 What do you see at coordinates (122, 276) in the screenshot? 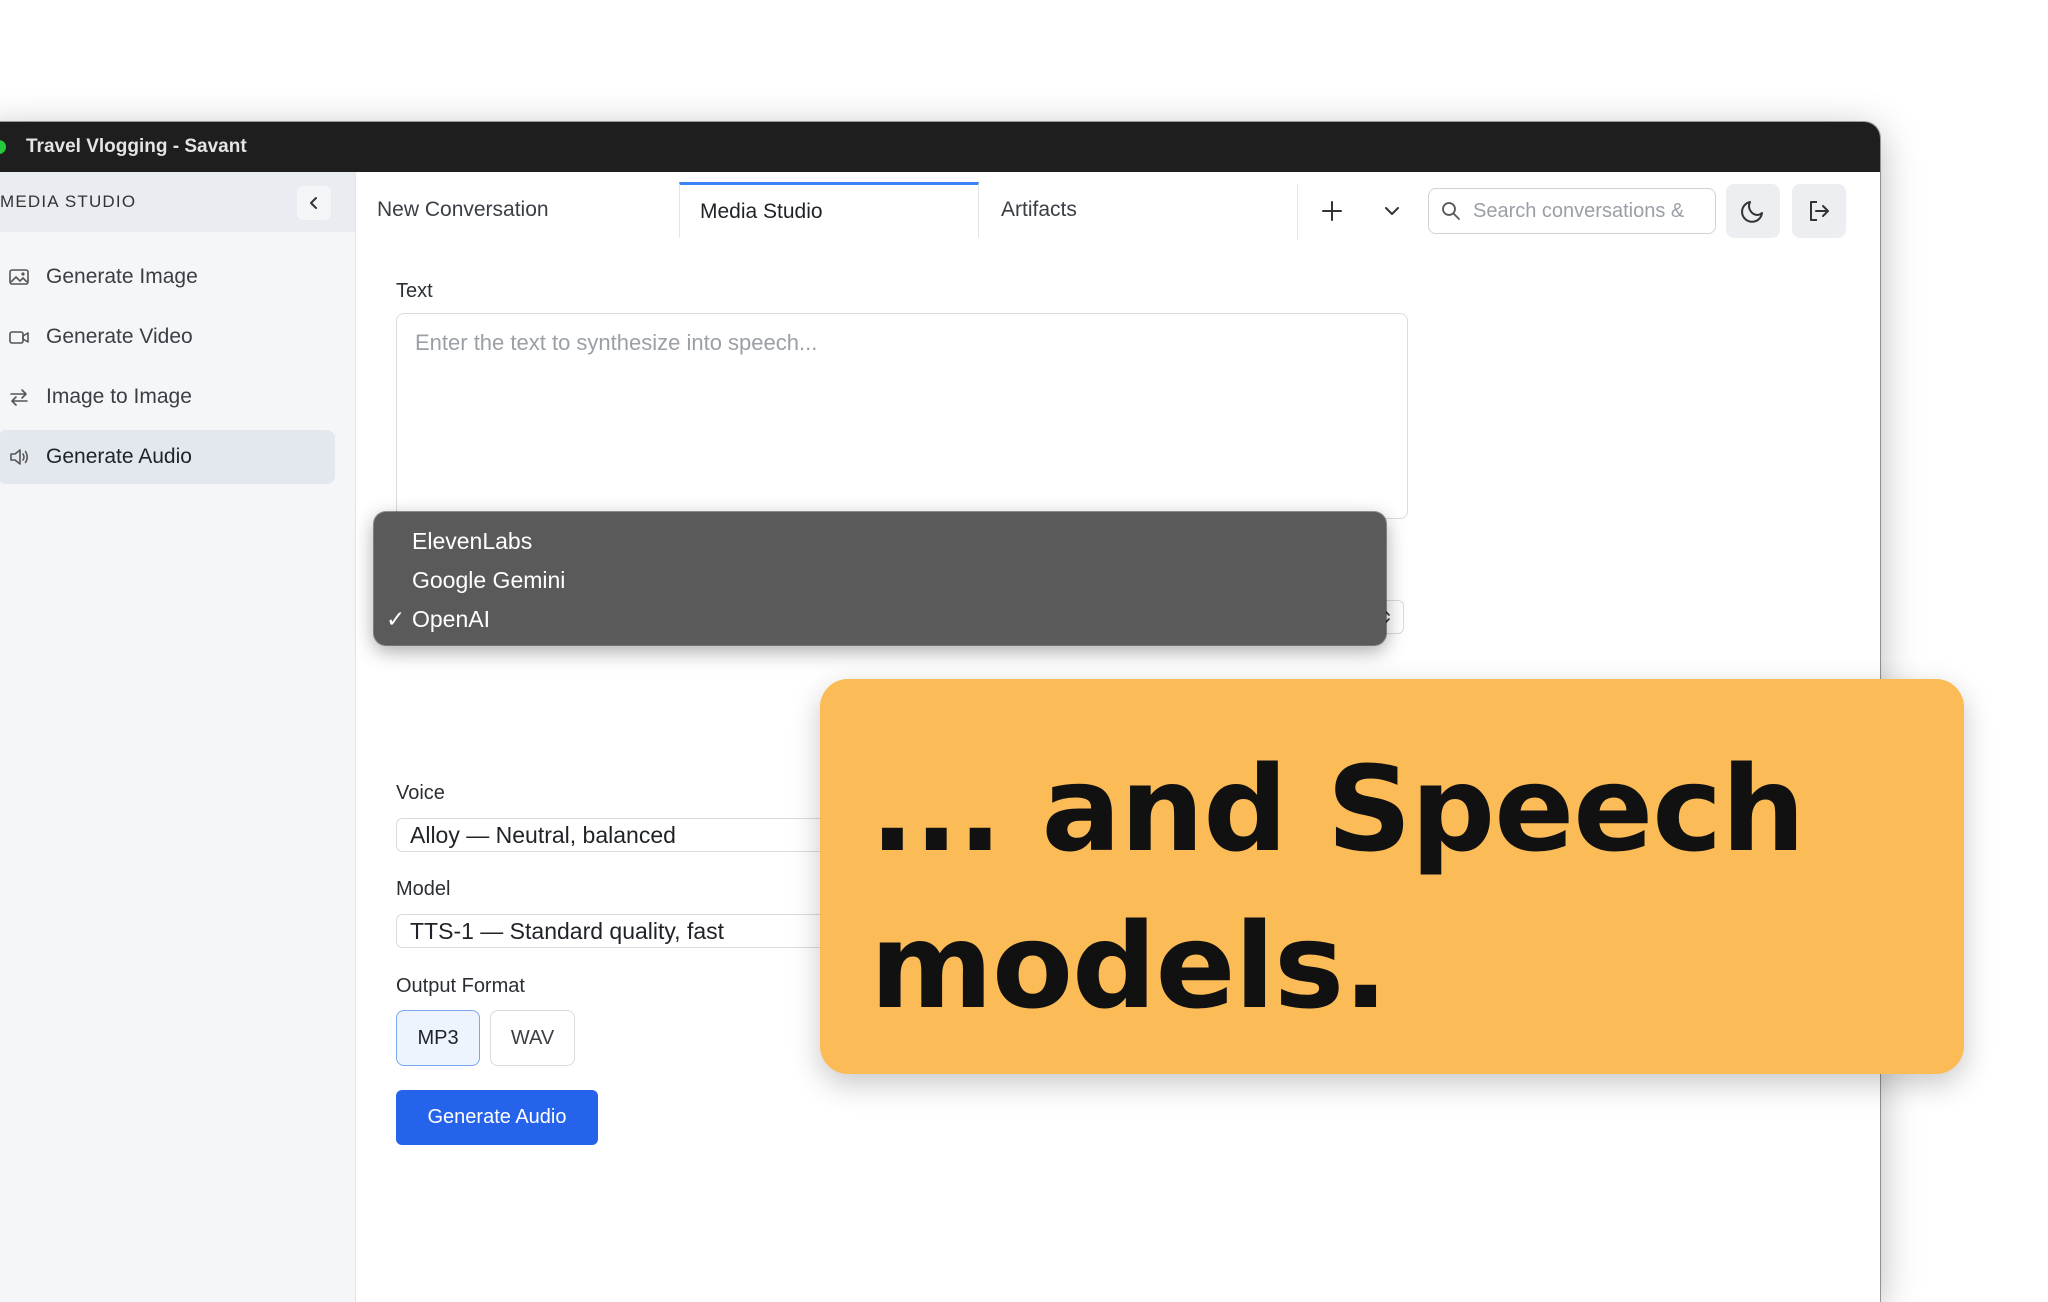
I see `sidebar-item-label: Generate Image` at bounding box center [122, 276].